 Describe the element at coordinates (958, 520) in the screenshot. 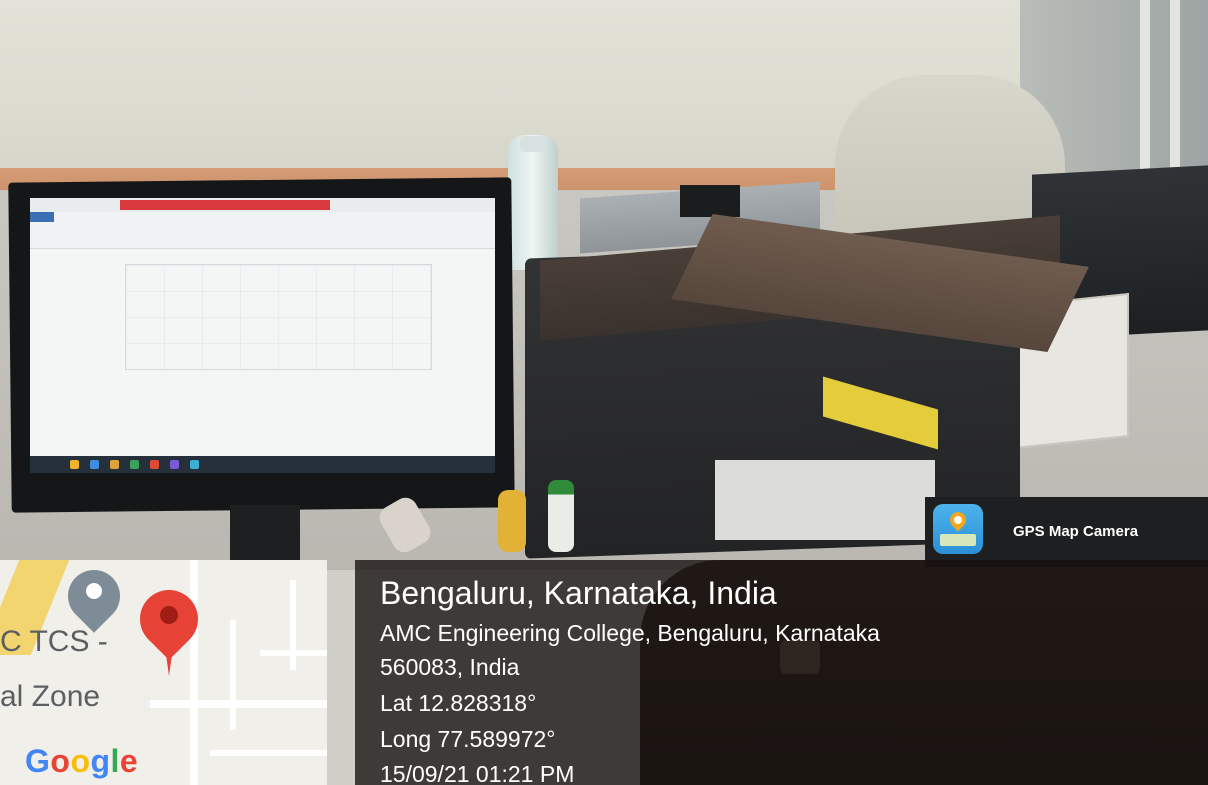

I see `badge-pin-dot` at that location.